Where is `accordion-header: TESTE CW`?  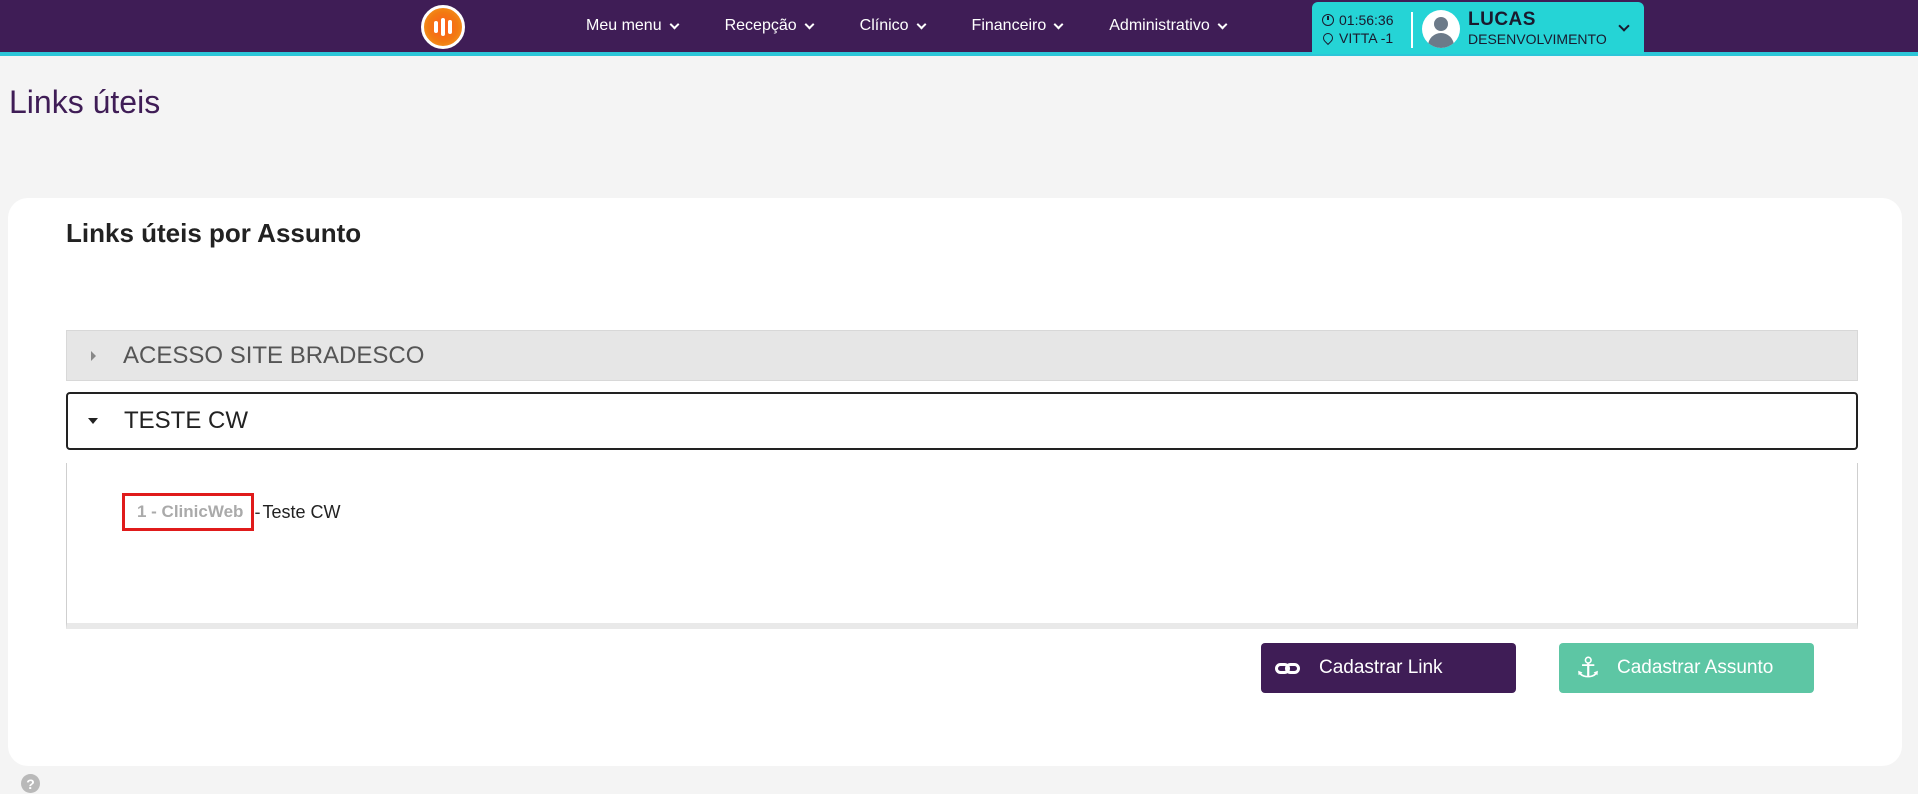 accordion-header: TESTE CW is located at coordinates (962, 421).